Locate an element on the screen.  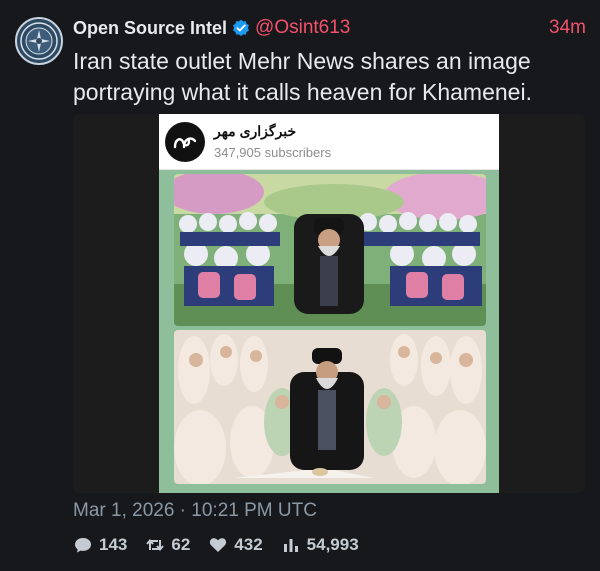
channel-name: خبرگزاری مهر is located at coordinates (255, 131).